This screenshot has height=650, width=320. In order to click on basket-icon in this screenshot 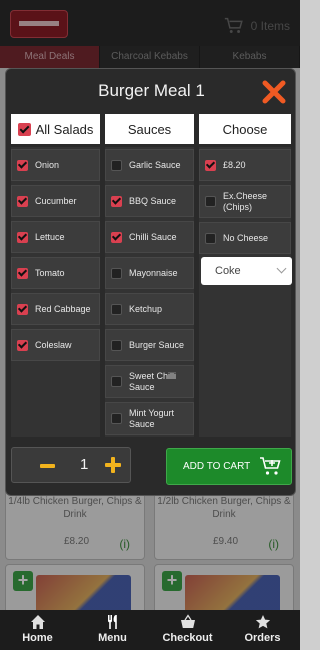, I will do `click(187, 621)`.